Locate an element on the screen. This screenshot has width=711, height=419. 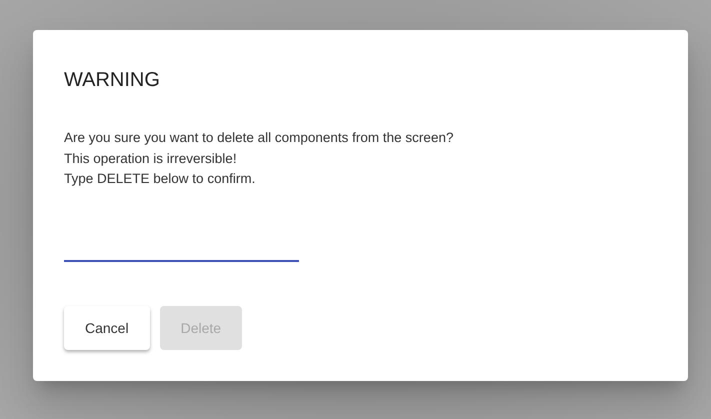
message-text: This operation is irreversible! is located at coordinates (151, 159).